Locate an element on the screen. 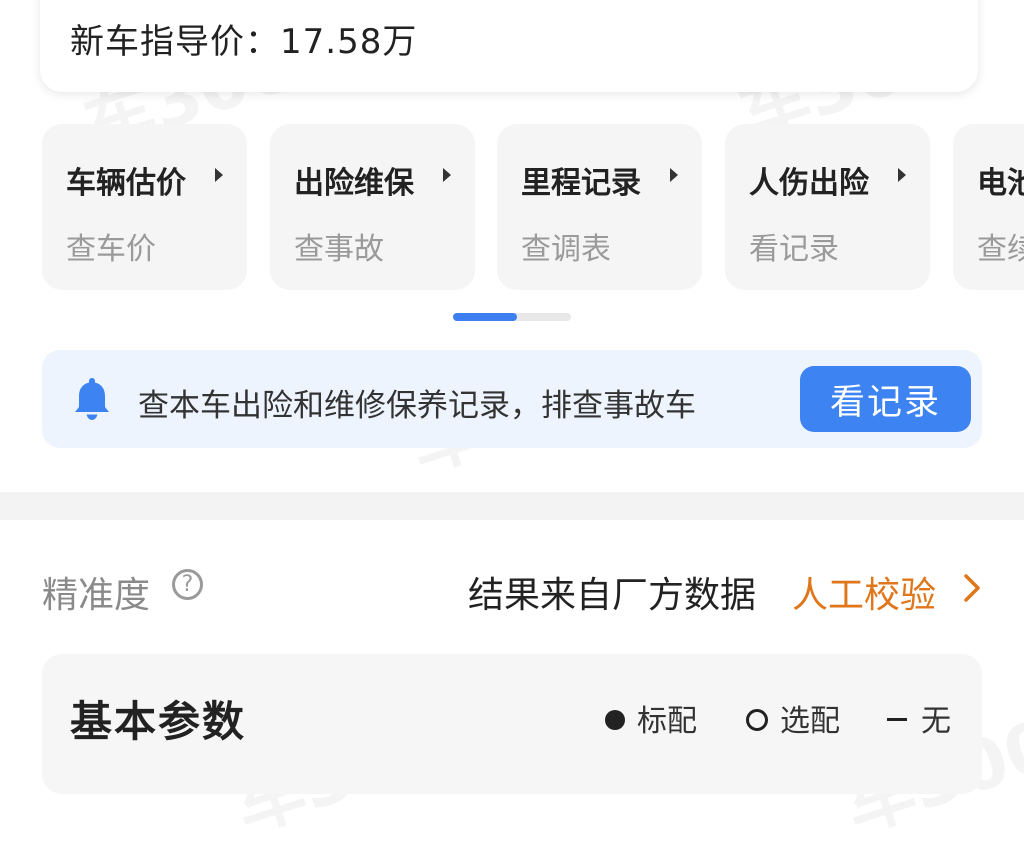  legend-label: 标配 is located at coordinates (667, 721).